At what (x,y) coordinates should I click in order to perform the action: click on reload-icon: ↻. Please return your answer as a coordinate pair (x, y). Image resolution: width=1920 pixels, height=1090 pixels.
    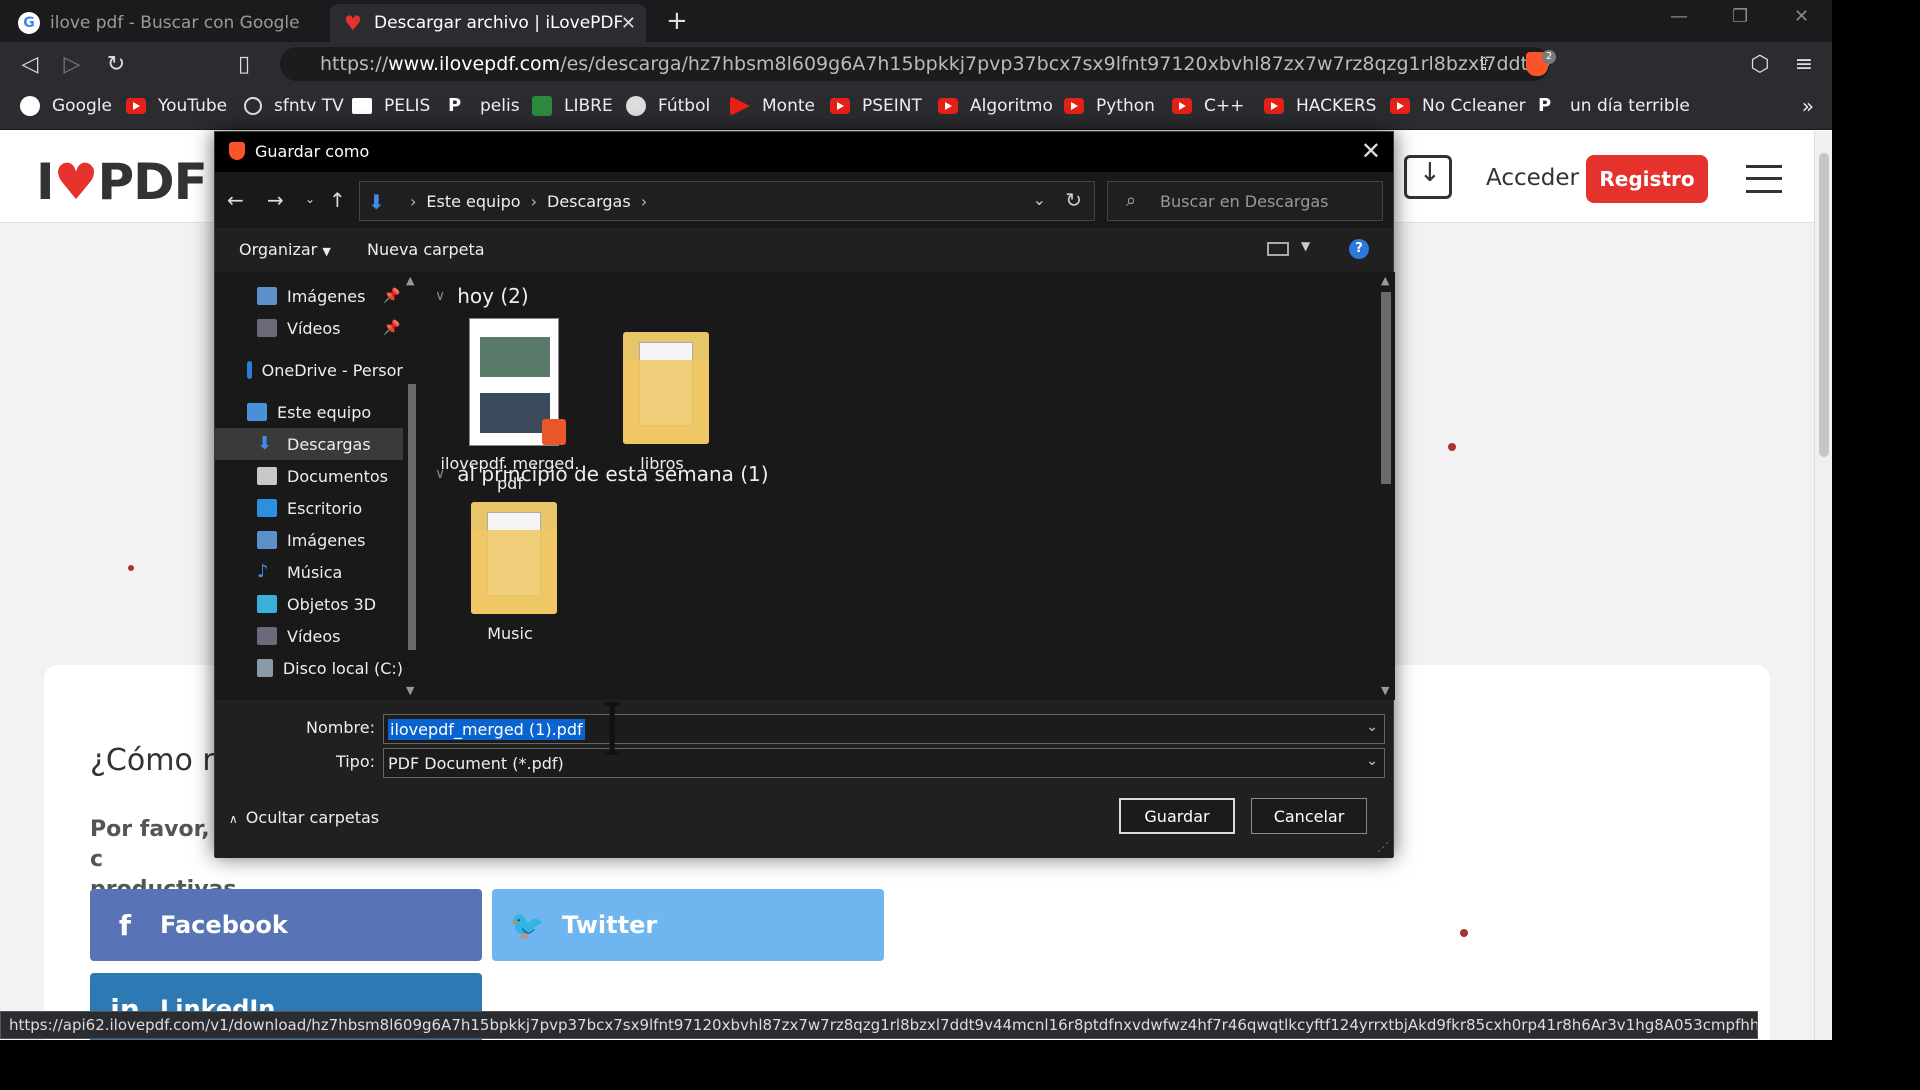
    Looking at the image, I should click on (116, 64).